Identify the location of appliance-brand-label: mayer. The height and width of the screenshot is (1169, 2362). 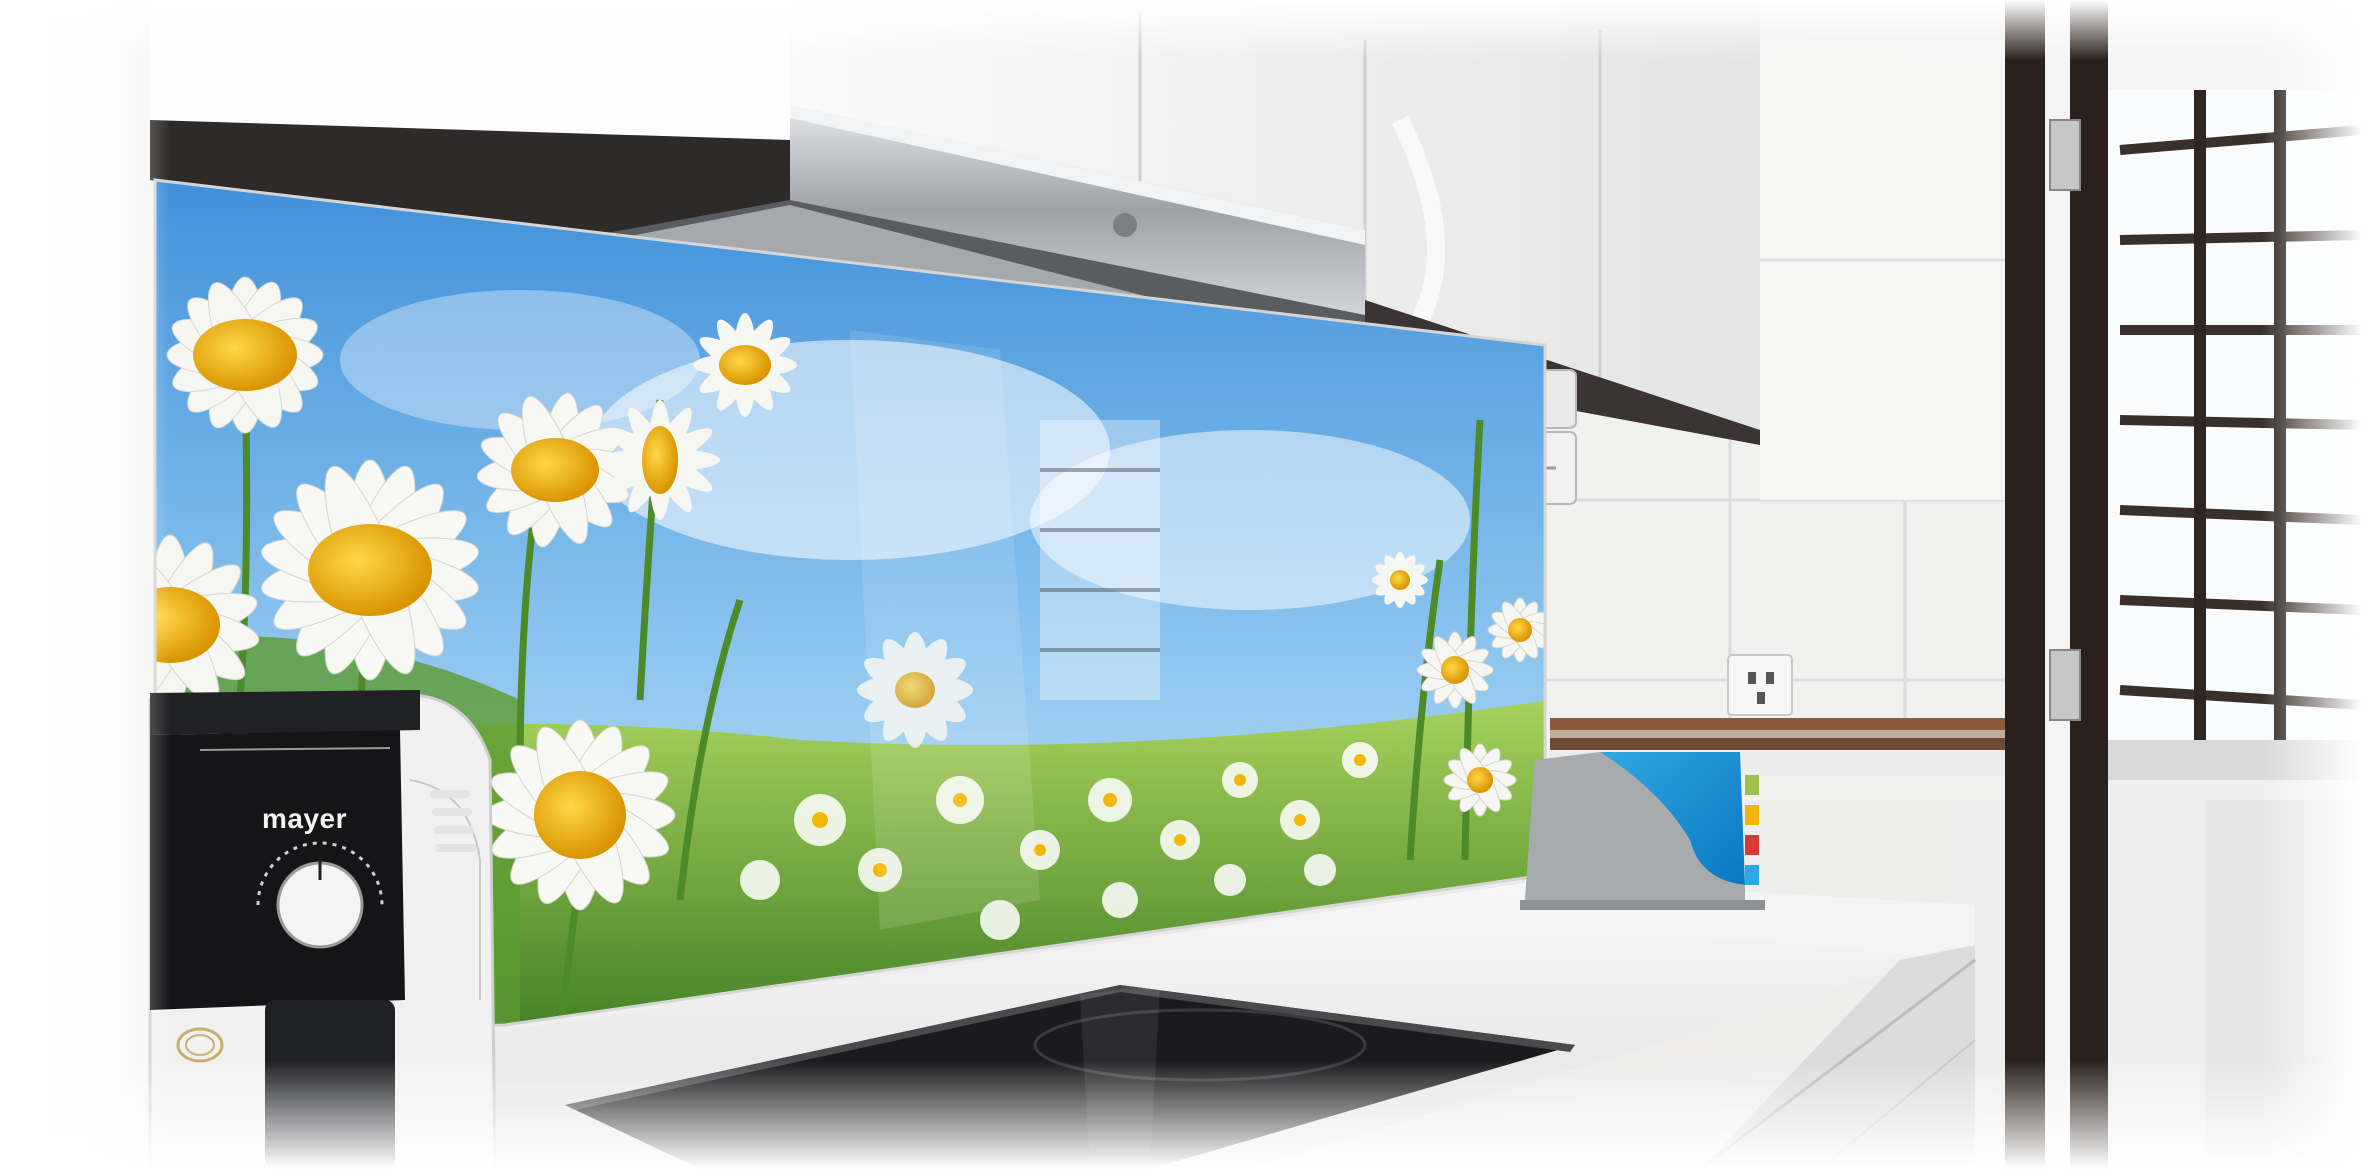
(305, 818).